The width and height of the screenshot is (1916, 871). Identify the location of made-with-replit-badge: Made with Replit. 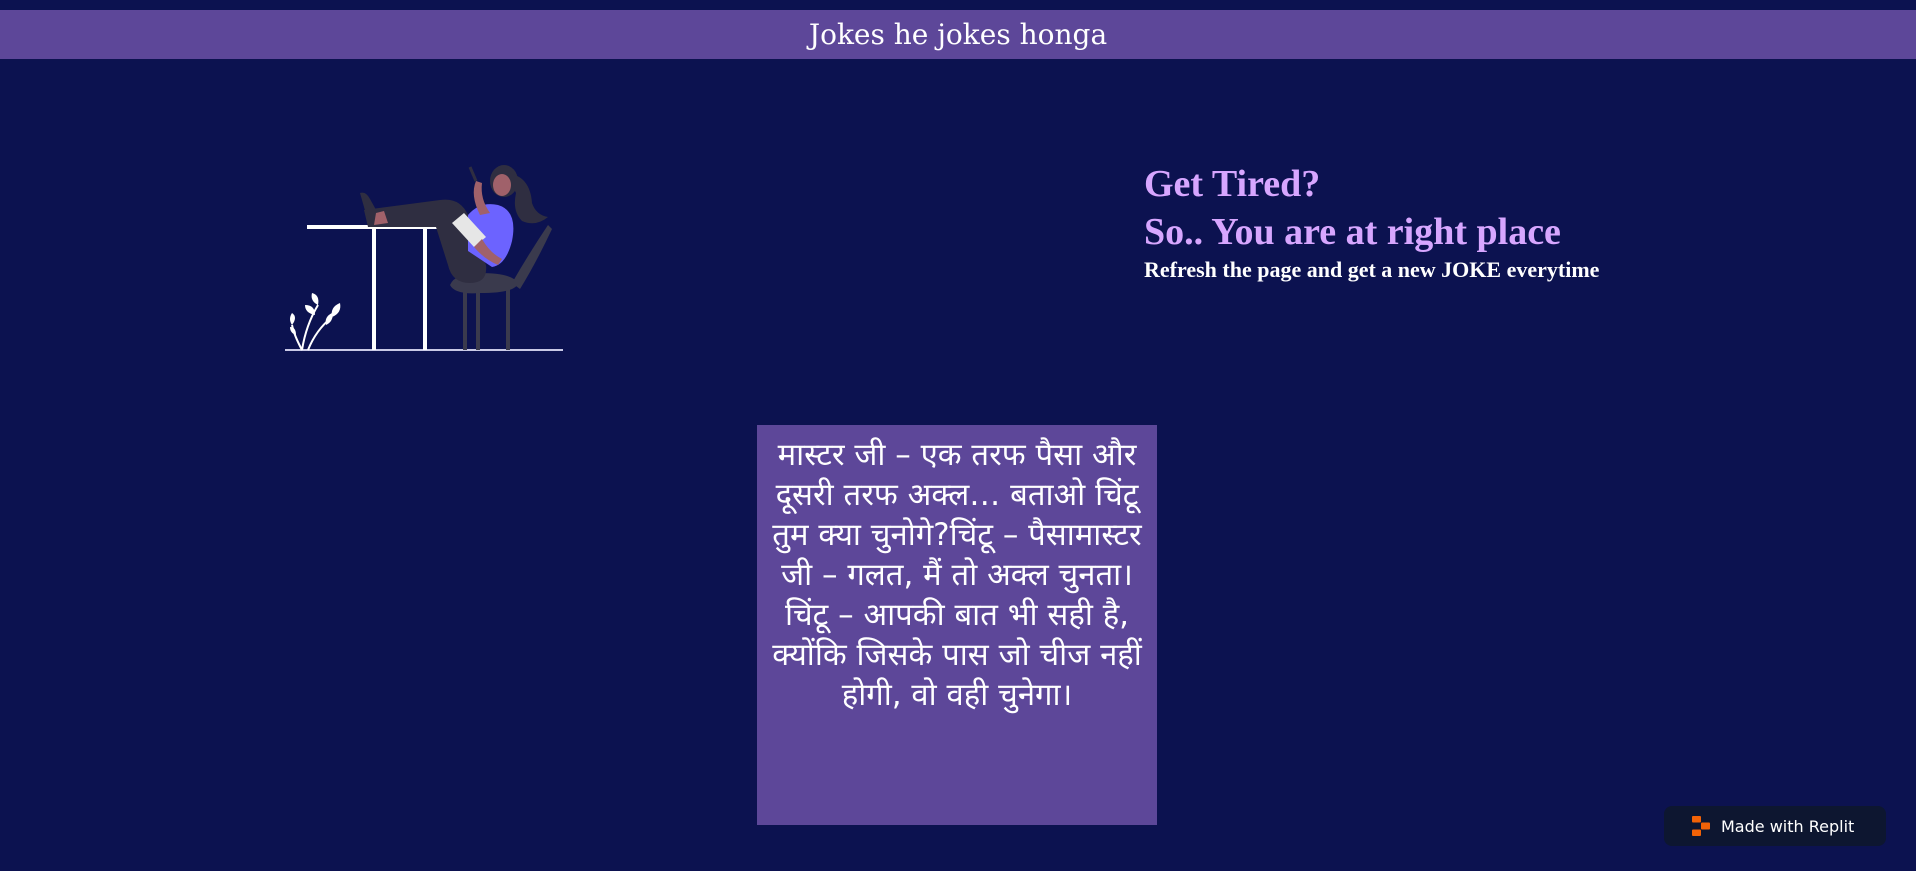
(1775, 826).